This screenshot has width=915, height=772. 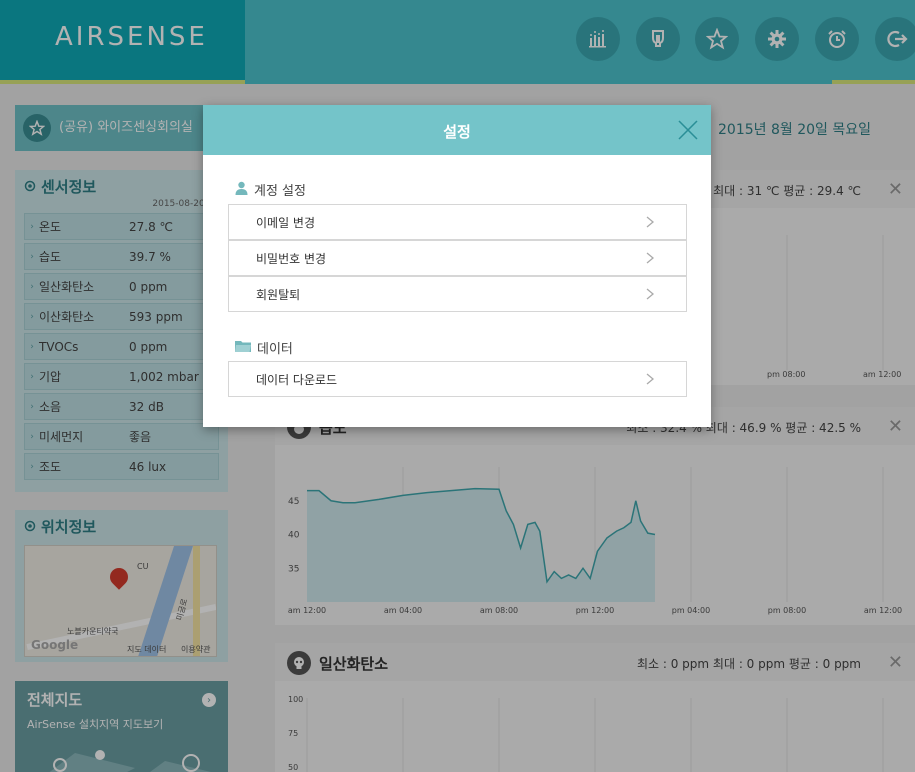 What do you see at coordinates (264, 347) in the screenshot?
I see `data-heading: 데이터` at bounding box center [264, 347].